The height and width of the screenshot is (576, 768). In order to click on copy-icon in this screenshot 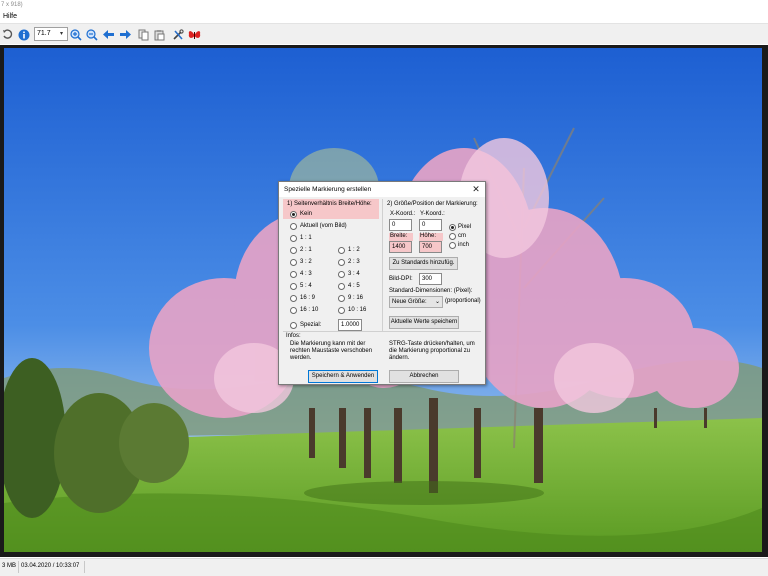, I will do `click(143, 34)`.